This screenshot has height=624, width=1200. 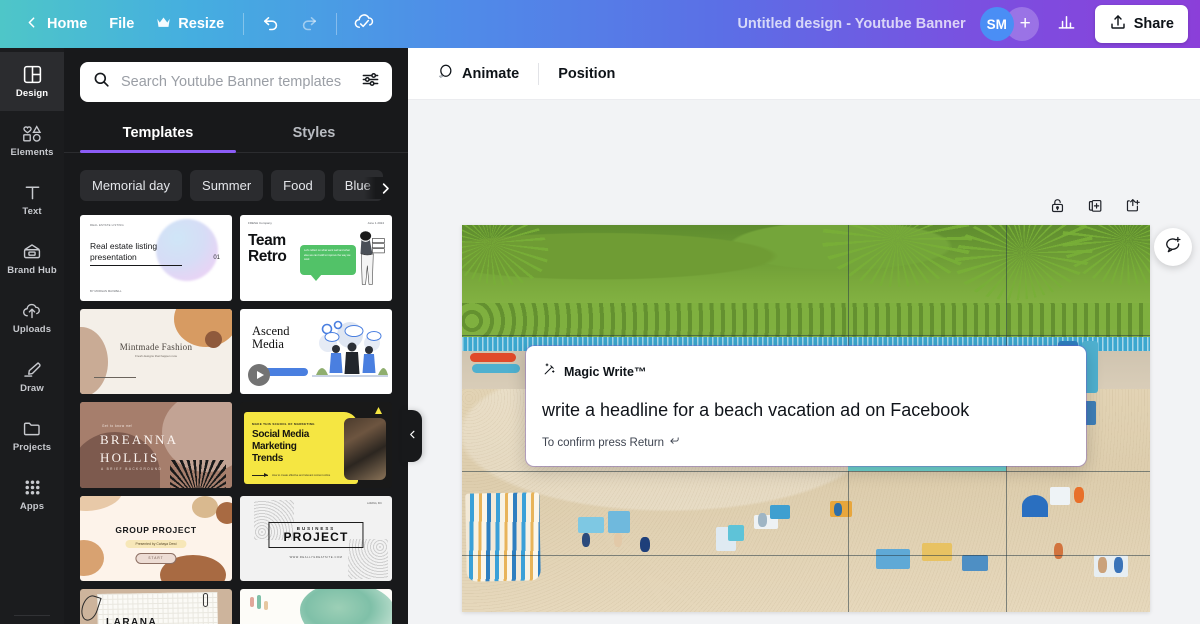 What do you see at coordinates (539, 73) in the screenshot?
I see `editor-toolbar-divider` at bounding box center [539, 73].